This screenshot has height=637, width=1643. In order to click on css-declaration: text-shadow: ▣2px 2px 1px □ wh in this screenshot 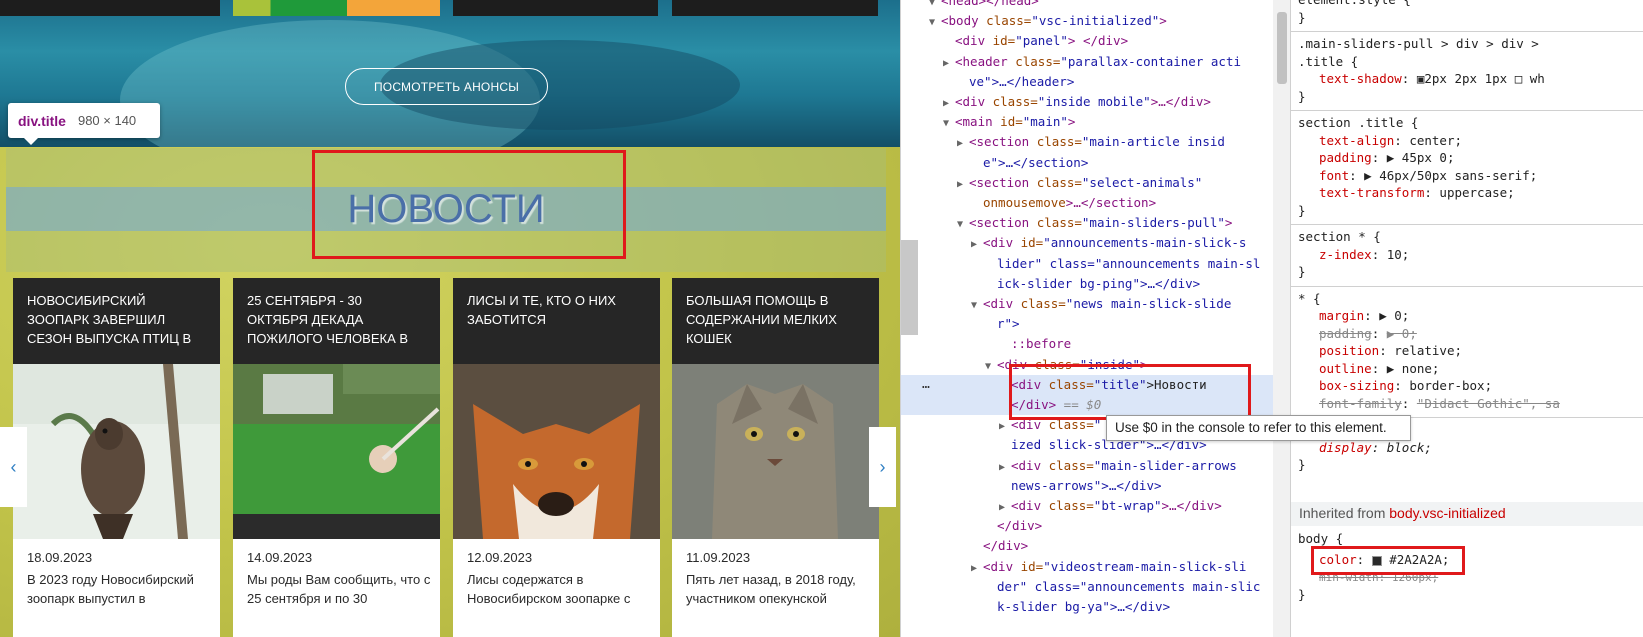, I will do `click(1432, 79)`.